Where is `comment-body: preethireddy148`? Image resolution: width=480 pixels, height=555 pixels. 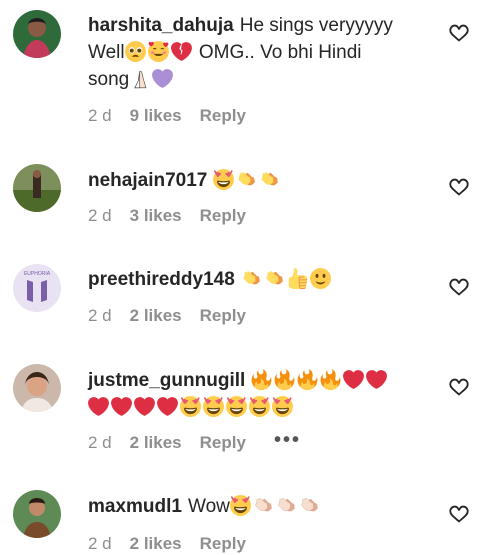 comment-body: preethireddy148 is located at coordinates (262, 279).